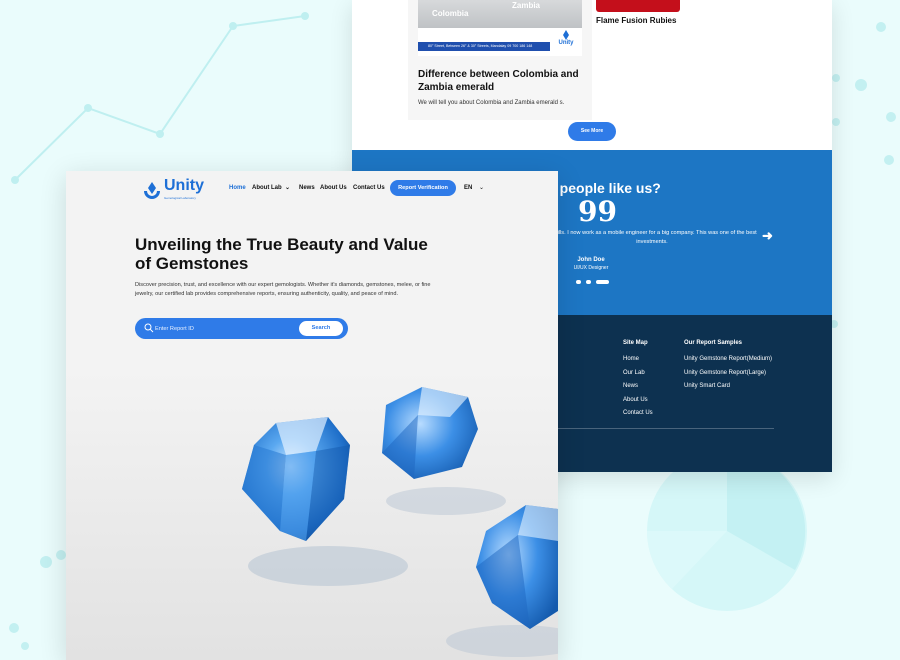 This screenshot has height=660, width=900. What do you see at coordinates (634, 373) in the screenshot?
I see `footer-link-our-lab: Our Lab` at bounding box center [634, 373].